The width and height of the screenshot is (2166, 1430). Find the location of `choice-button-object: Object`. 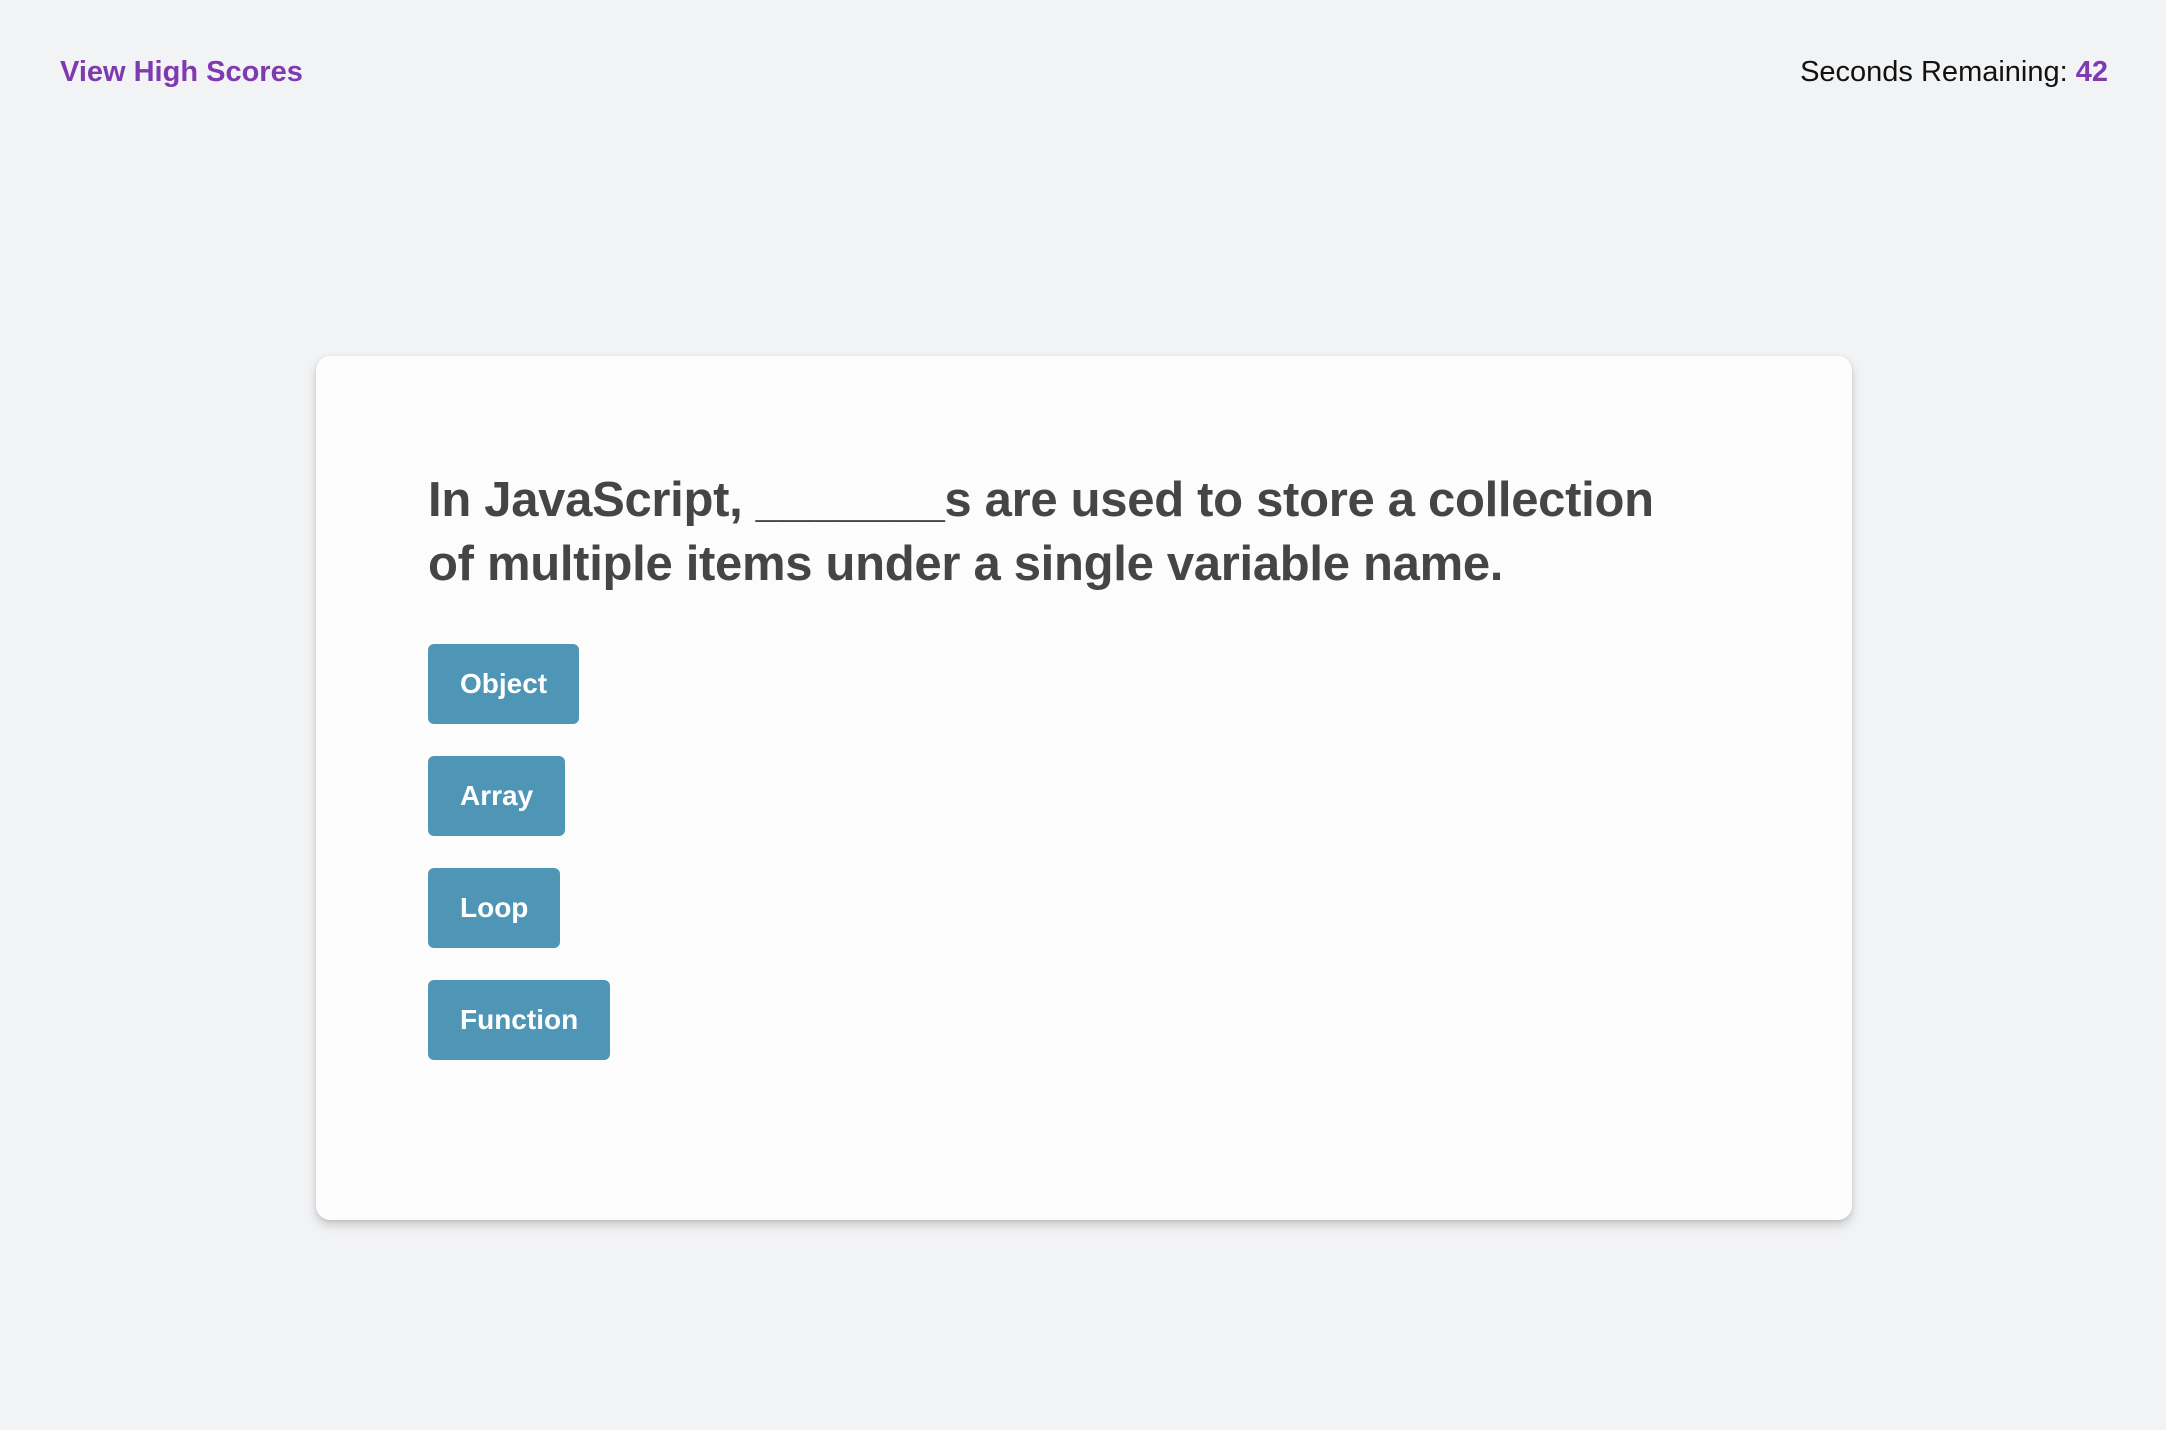

choice-button-object: Object is located at coordinates (504, 684).